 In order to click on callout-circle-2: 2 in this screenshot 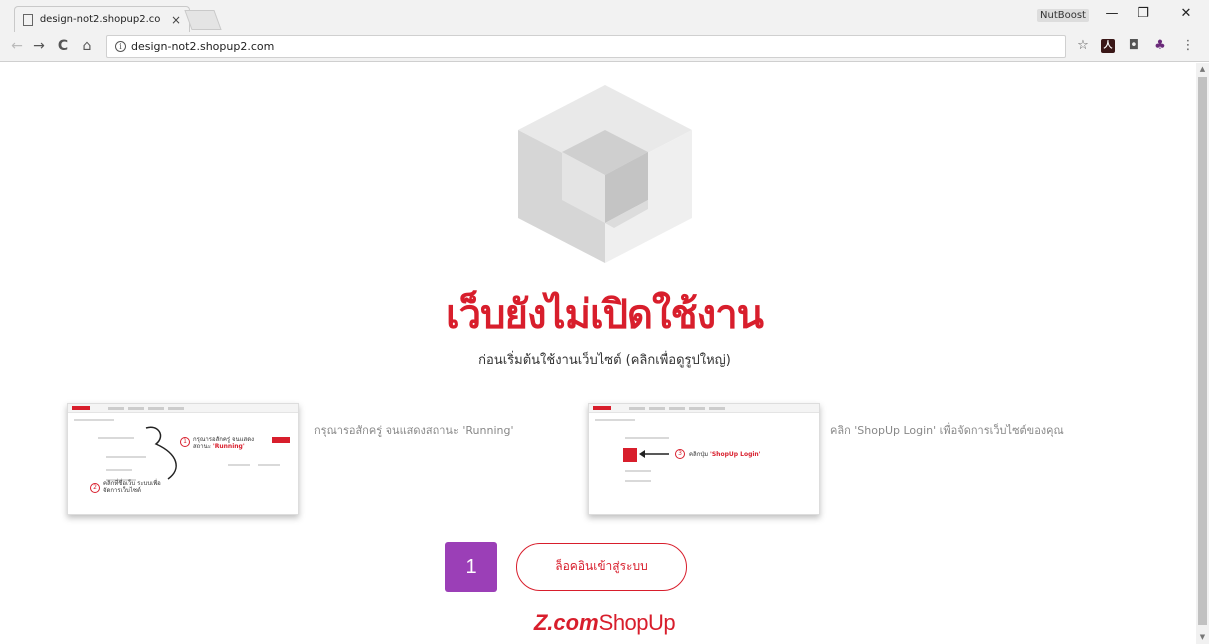, I will do `click(95, 488)`.